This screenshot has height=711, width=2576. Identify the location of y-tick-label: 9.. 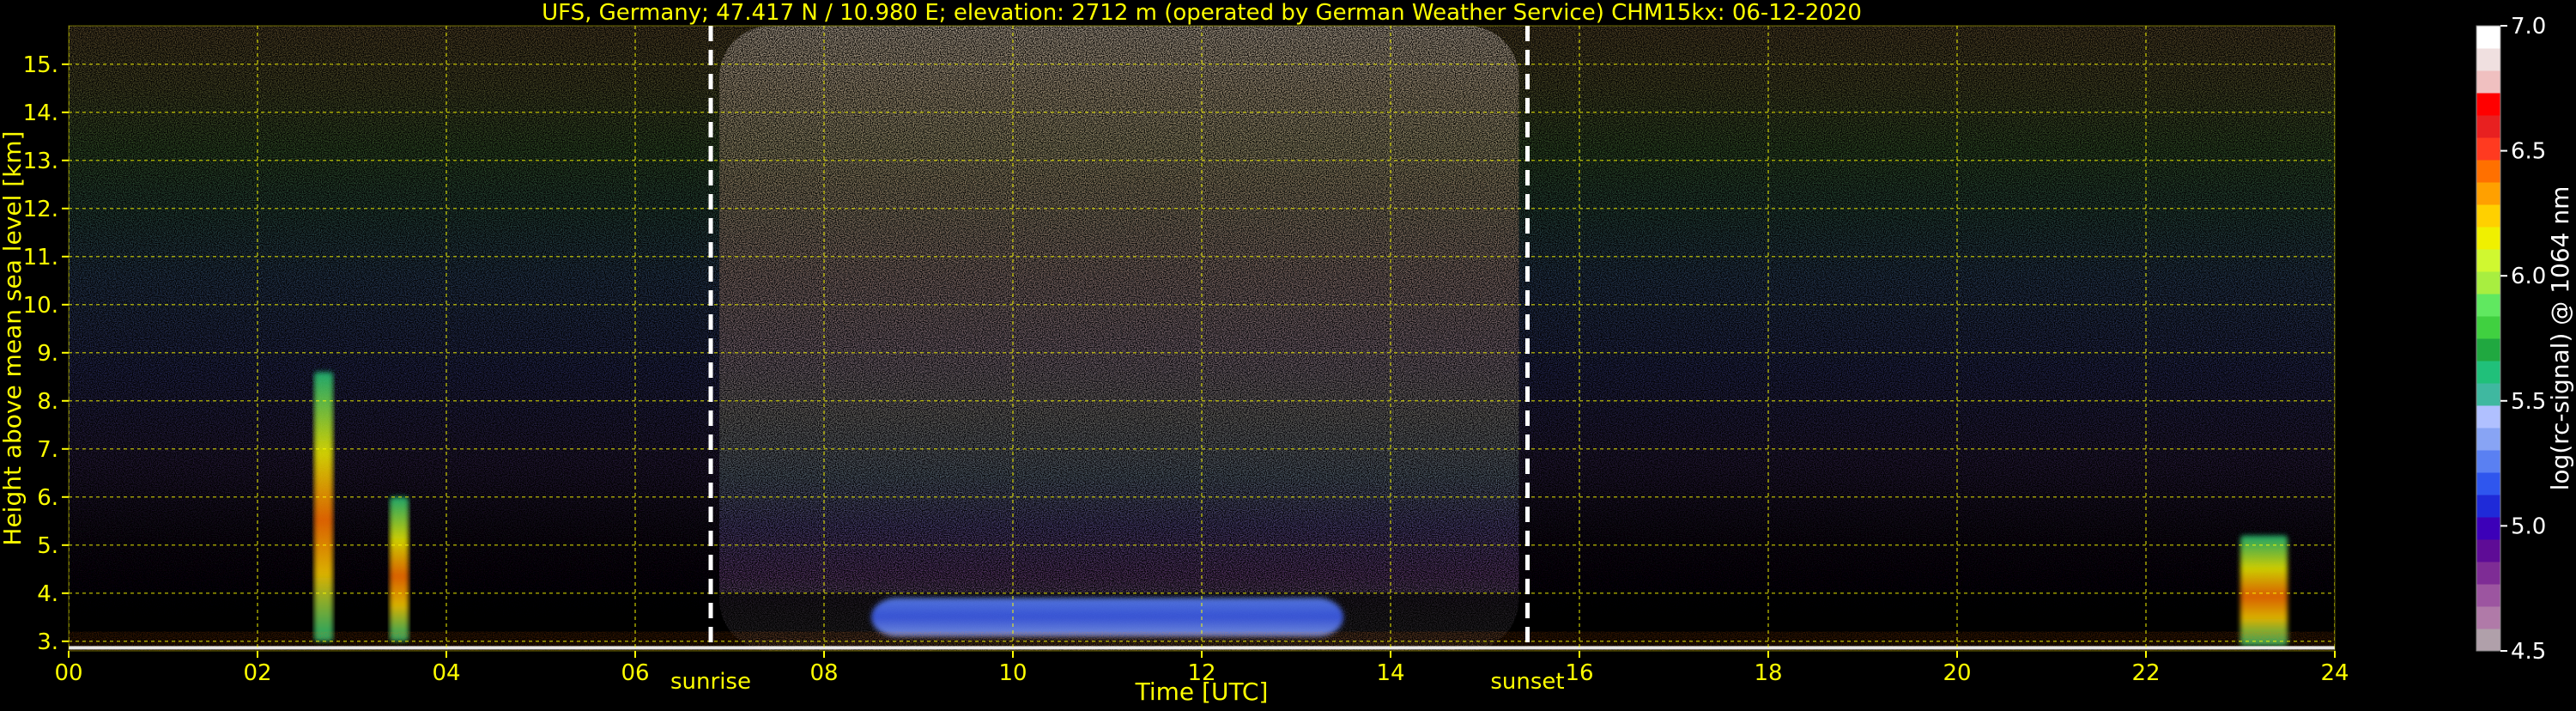
(47, 354).